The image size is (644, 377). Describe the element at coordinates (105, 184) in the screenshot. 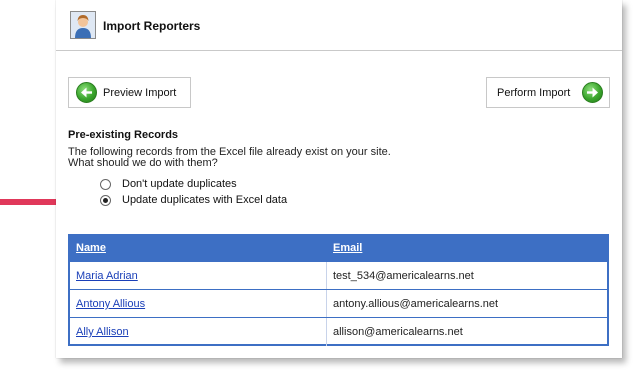

I see `radio-button` at that location.